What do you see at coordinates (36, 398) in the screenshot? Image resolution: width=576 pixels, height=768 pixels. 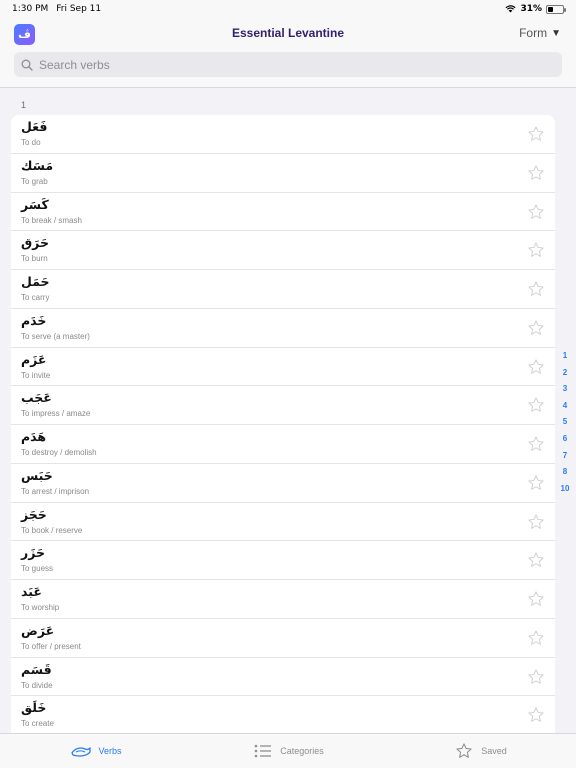 I see `verb-arabic: عَجَب` at bounding box center [36, 398].